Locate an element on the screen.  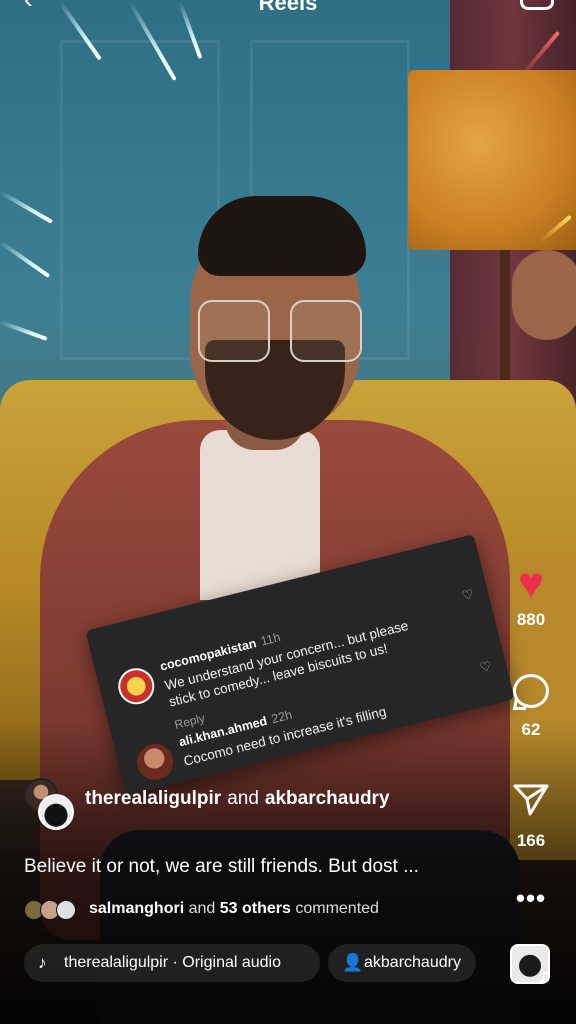
comment-time: 11h is located at coordinates (270, 639).